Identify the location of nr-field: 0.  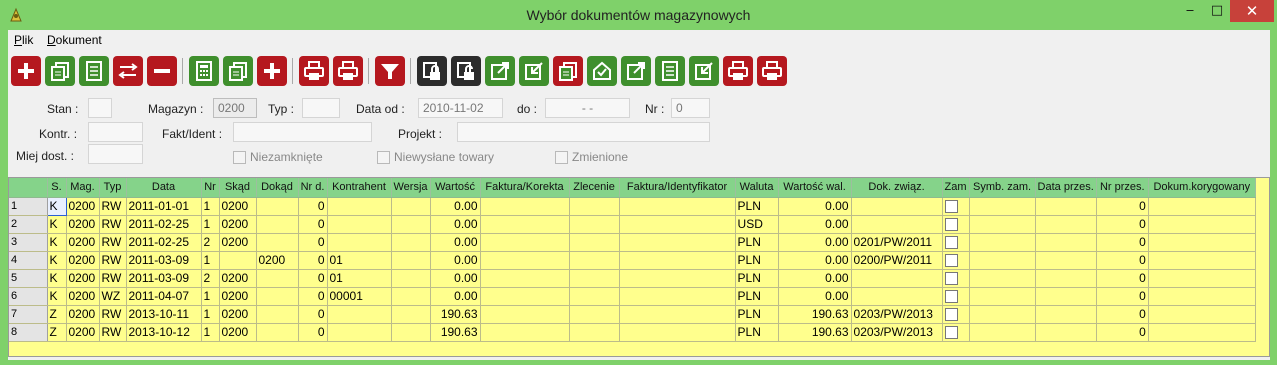
(690, 108).